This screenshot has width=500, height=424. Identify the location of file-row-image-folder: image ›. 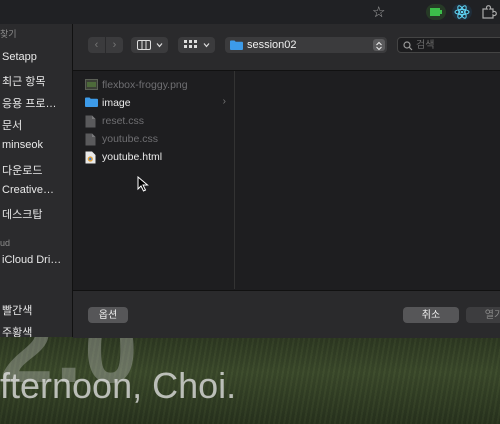
(157, 103).